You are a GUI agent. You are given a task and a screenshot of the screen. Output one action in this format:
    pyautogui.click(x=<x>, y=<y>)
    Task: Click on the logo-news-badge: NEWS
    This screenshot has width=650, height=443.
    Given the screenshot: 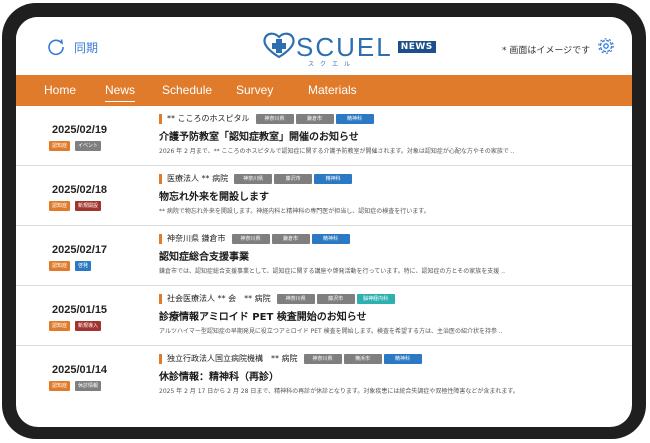 What is the action you would take?
    pyautogui.click(x=416, y=47)
    